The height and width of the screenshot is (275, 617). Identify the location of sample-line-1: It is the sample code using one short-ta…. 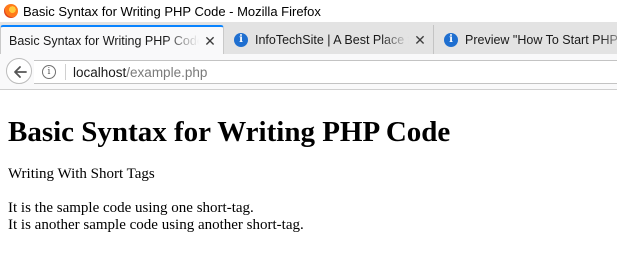
(131, 208).